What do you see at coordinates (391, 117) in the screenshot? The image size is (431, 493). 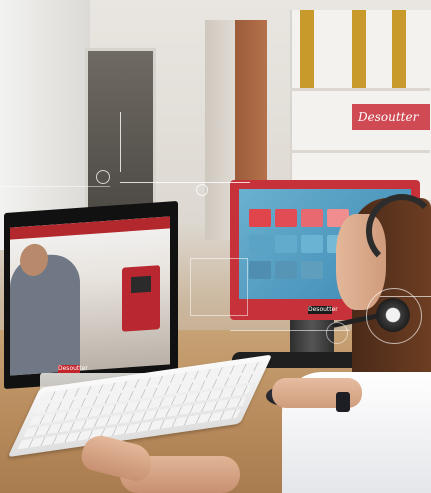 I see `background-brand-sign: Desoutter` at bounding box center [391, 117].